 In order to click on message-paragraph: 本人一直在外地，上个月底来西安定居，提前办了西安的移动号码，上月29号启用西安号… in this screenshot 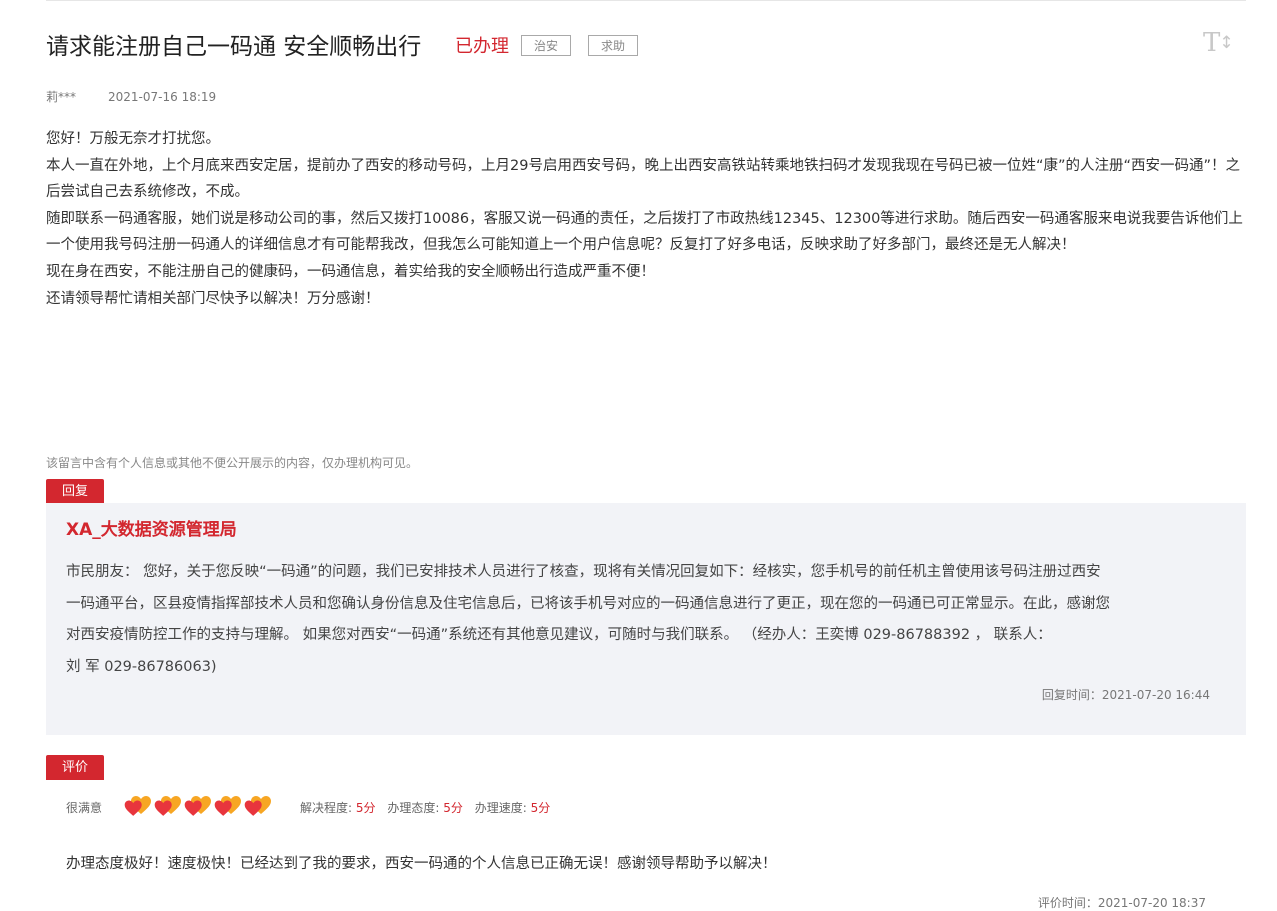, I will do `click(643, 179)`.